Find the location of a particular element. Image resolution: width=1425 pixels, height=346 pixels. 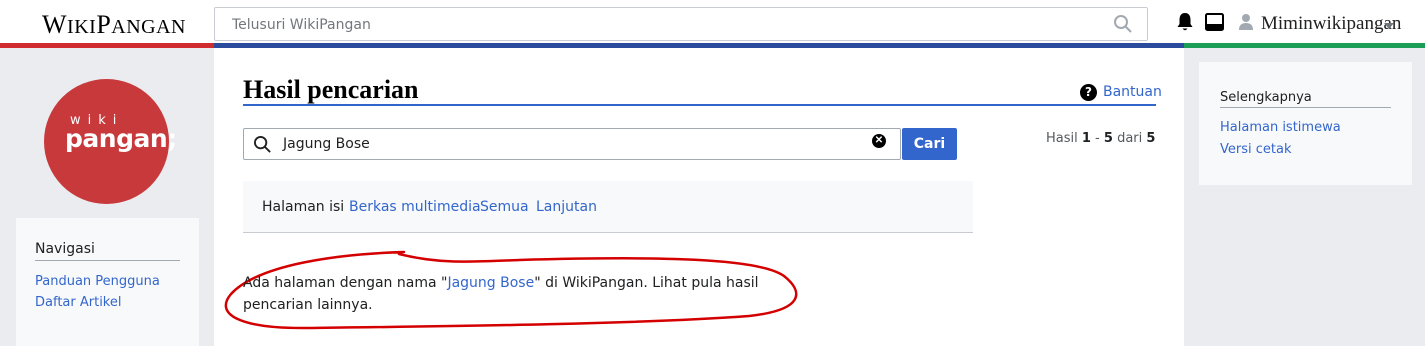

logo-letter-p: P is located at coordinates (104, 24).